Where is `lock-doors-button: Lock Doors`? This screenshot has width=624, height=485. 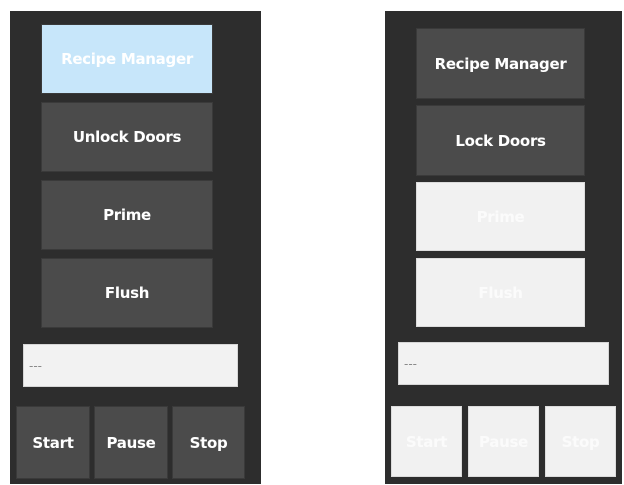 lock-doors-button: Lock Doors is located at coordinates (500, 140).